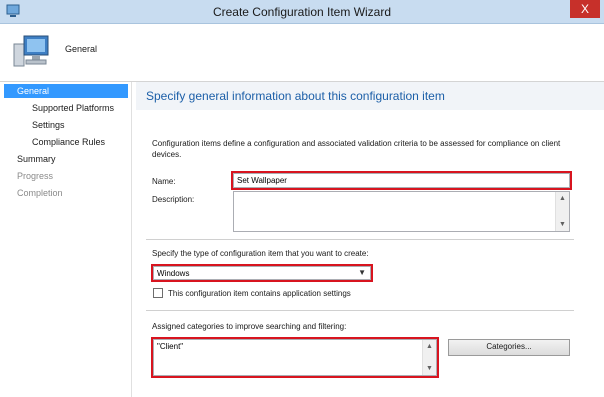  What do you see at coordinates (173, 199) in the screenshot?
I see `description-label: Description:` at bounding box center [173, 199].